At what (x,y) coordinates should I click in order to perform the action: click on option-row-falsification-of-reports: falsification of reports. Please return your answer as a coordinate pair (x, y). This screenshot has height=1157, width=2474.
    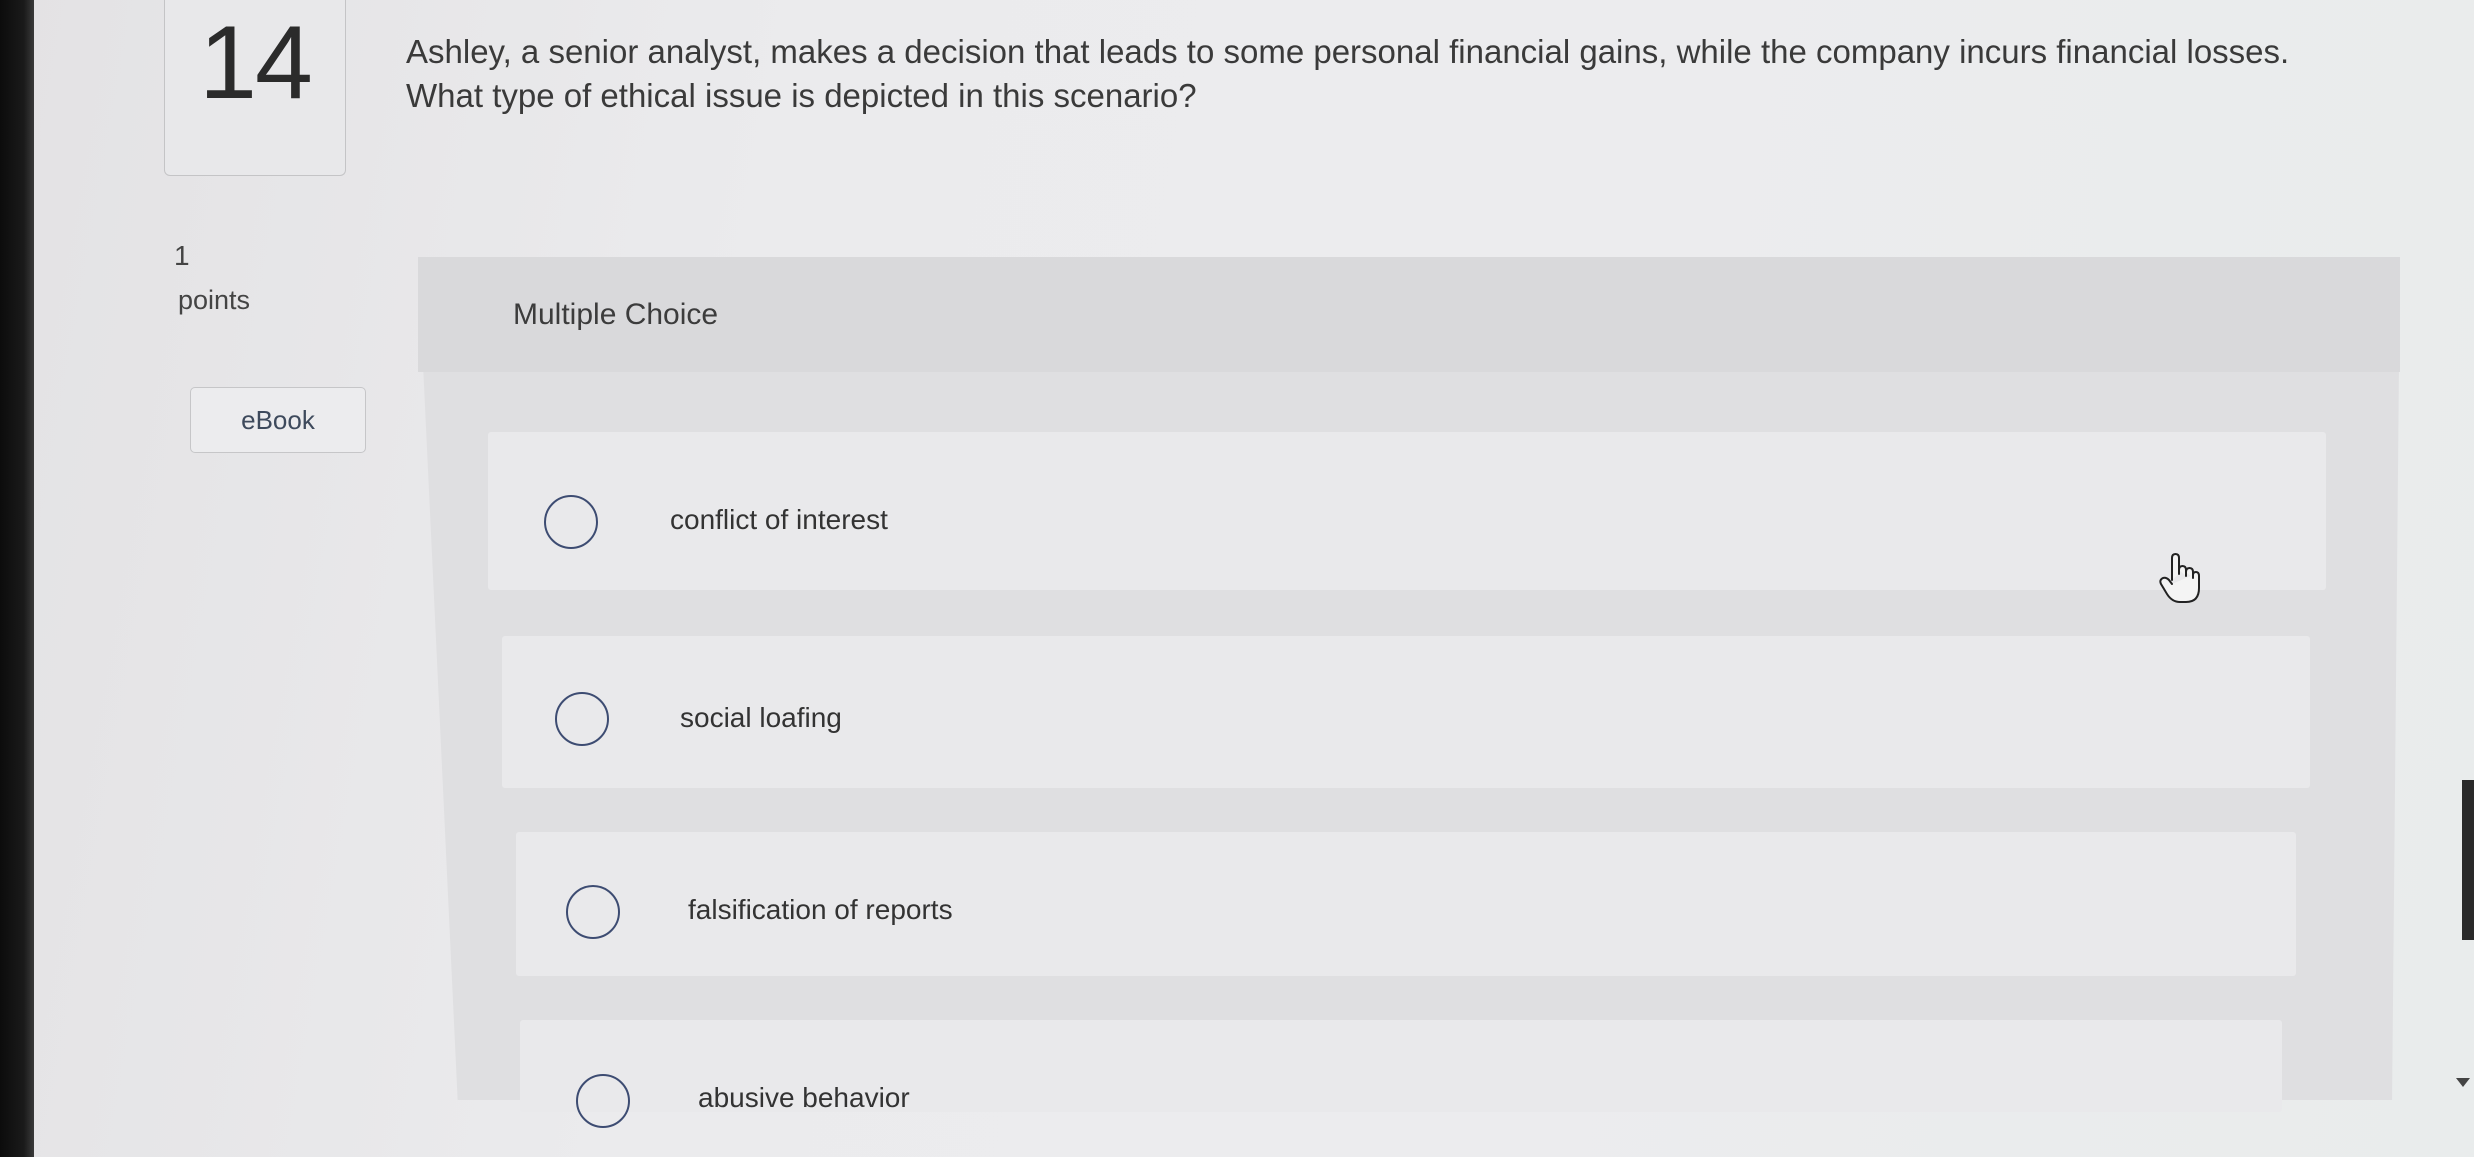
    Looking at the image, I should click on (1406, 904).